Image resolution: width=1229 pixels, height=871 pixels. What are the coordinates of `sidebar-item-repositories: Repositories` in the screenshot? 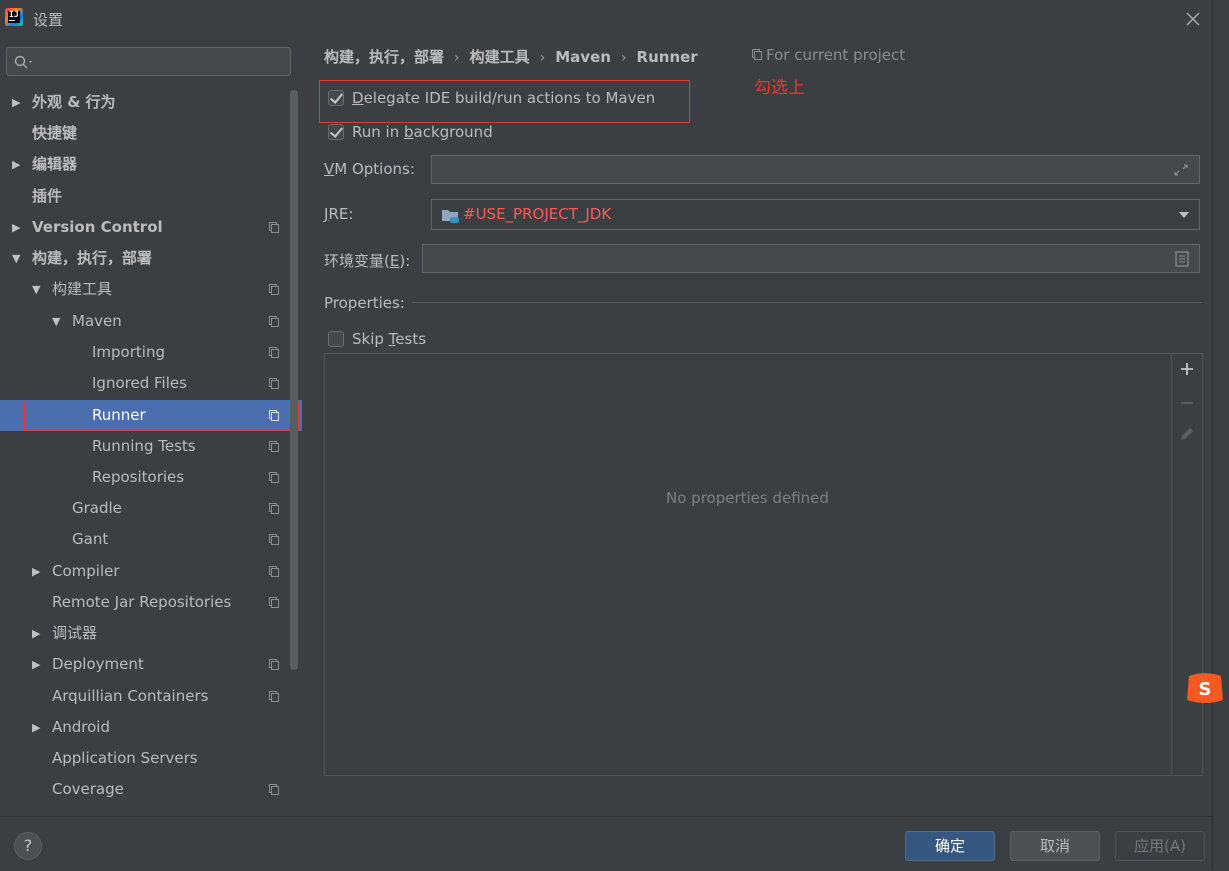 It's located at (145, 477).